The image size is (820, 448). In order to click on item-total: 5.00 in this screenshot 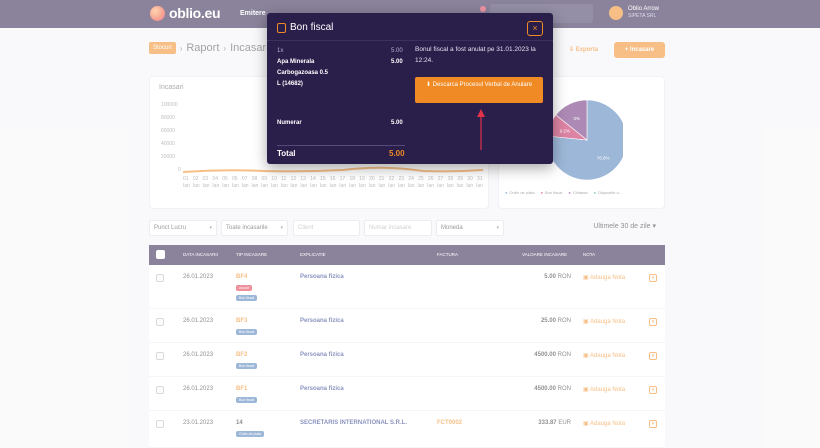, I will do `click(397, 62)`.